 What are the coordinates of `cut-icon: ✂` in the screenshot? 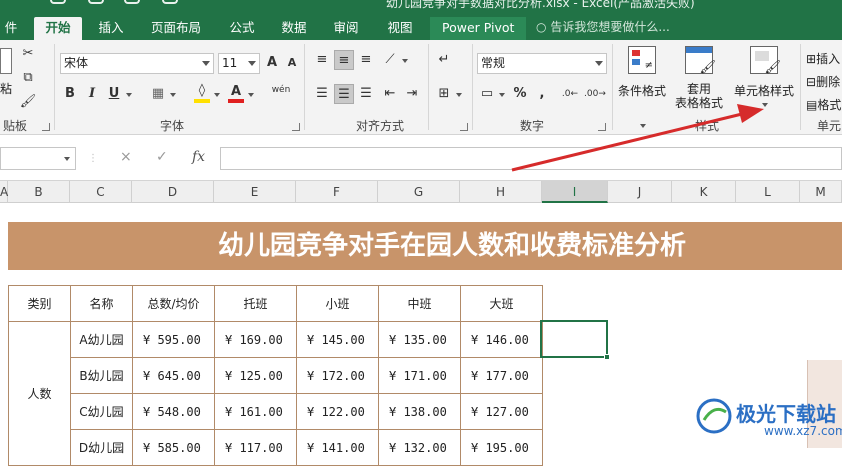 It's located at (28, 54).